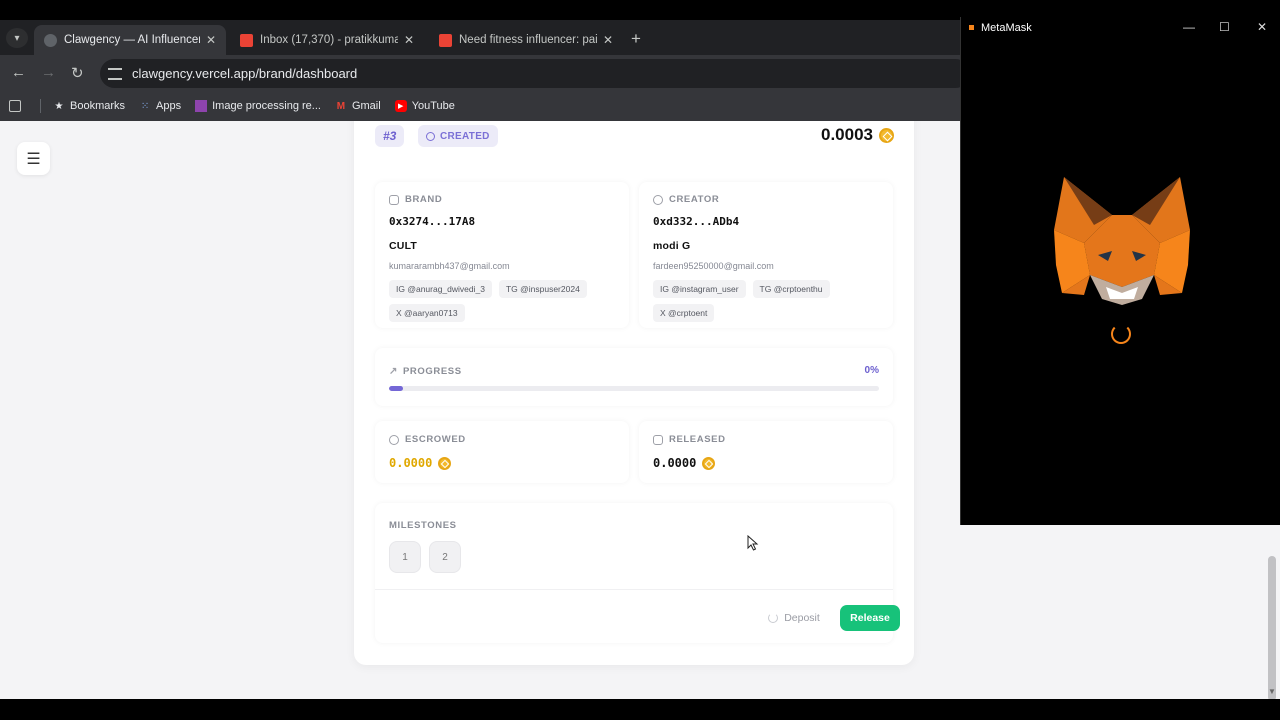 Image resolution: width=1280 pixels, height=720 pixels. I want to click on deposit-button: Deposit, so click(794, 618).